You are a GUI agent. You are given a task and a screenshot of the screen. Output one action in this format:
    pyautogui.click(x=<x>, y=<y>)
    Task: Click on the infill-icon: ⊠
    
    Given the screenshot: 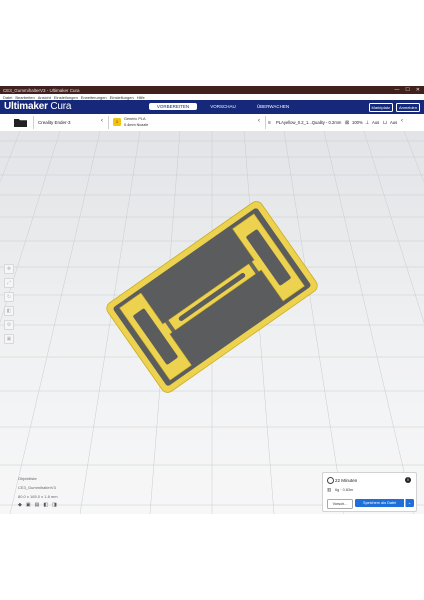 What is the action you would take?
    pyautogui.click(x=347, y=122)
    